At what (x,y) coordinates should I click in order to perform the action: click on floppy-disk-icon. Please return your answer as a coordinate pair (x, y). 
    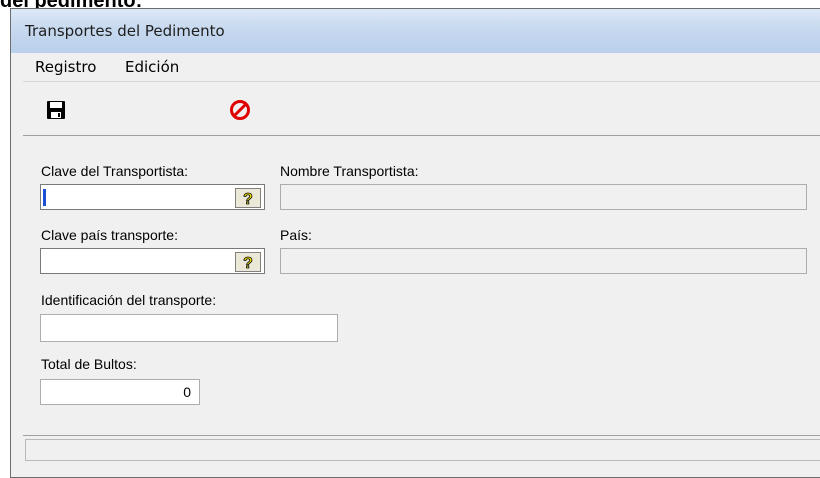
    Looking at the image, I should click on (56, 110).